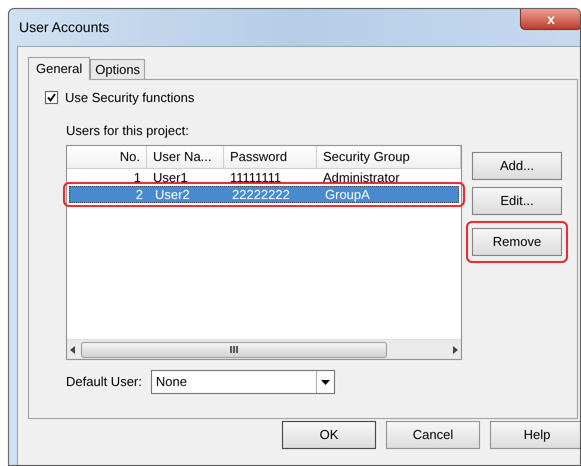  What do you see at coordinates (139, 195) in the screenshot?
I see `table-cell-text: 2` at bounding box center [139, 195].